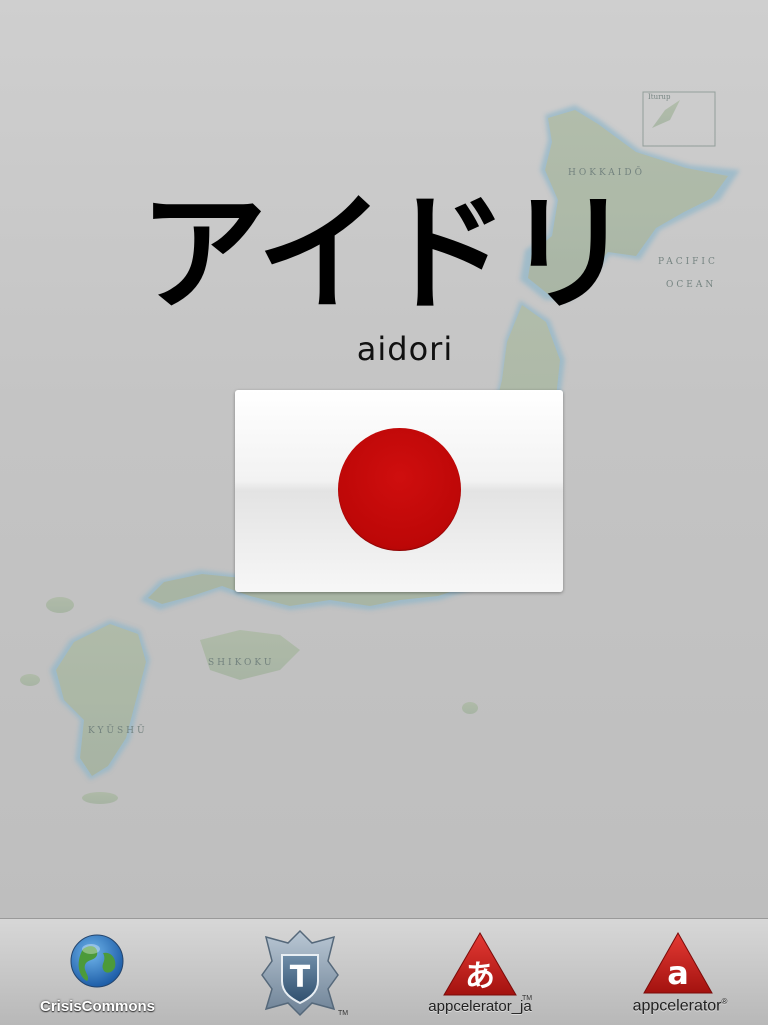 Image resolution: width=768 pixels, height=1025 pixels. I want to click on sponsor-titanium: T TM, so click(300, 972).